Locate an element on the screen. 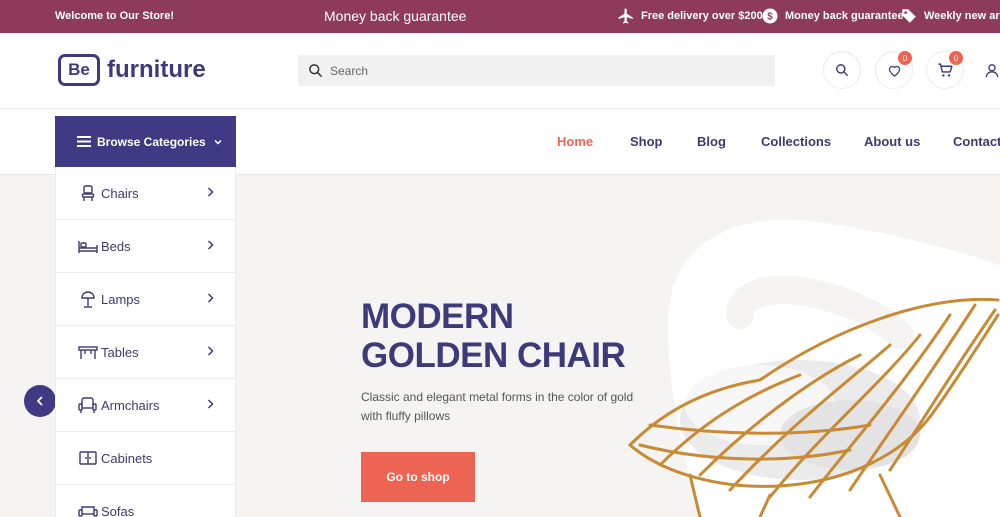 This screenshot has height=517, width=1000. feature-label: Weekly new arrivals is located at coordinates (962, 16).